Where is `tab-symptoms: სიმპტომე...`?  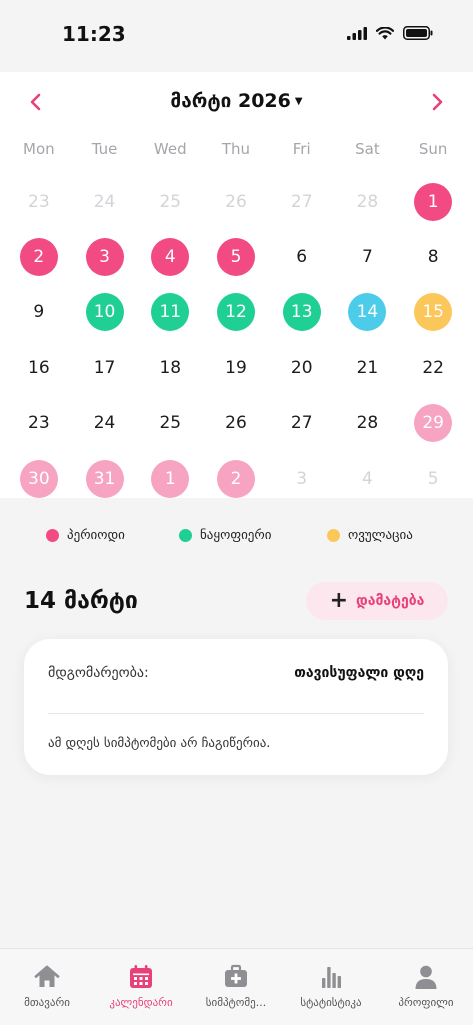 tab-symptoms: სიმპტომე... is located at coordinates (236, 986).